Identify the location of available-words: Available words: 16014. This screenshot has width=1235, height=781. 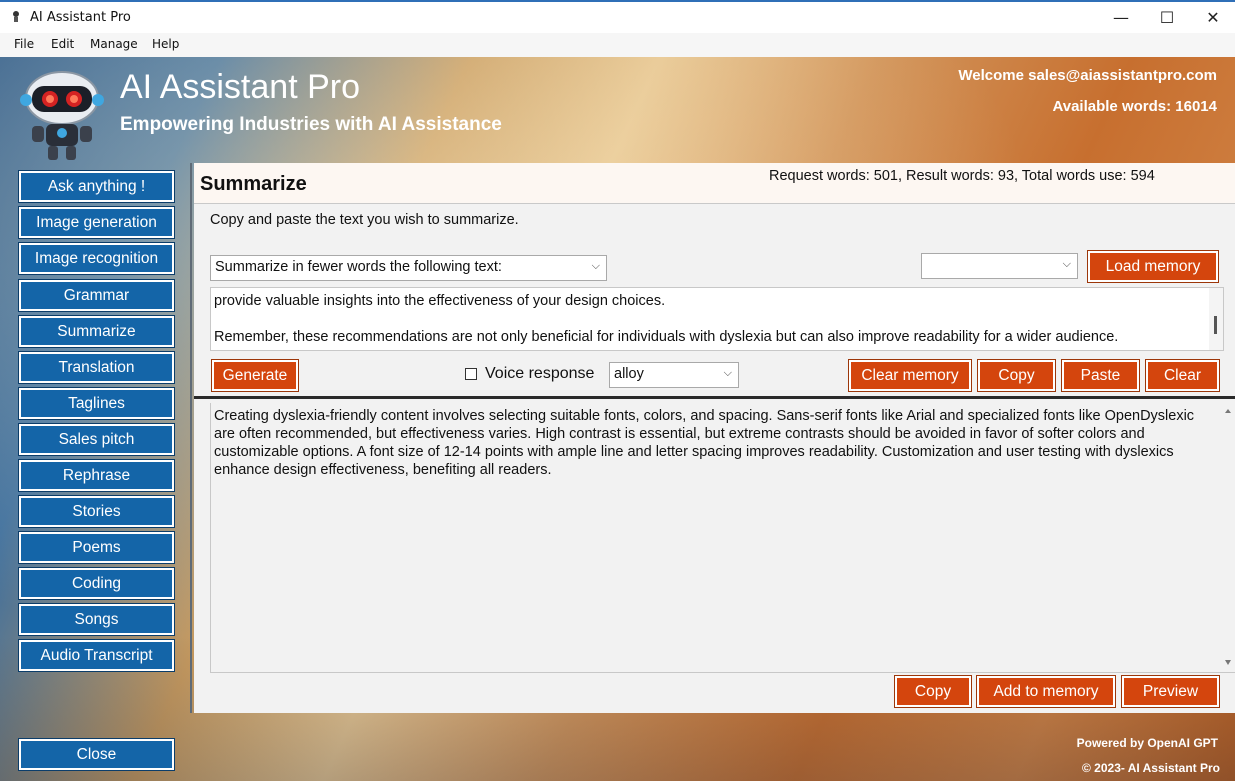
(1134, 106).